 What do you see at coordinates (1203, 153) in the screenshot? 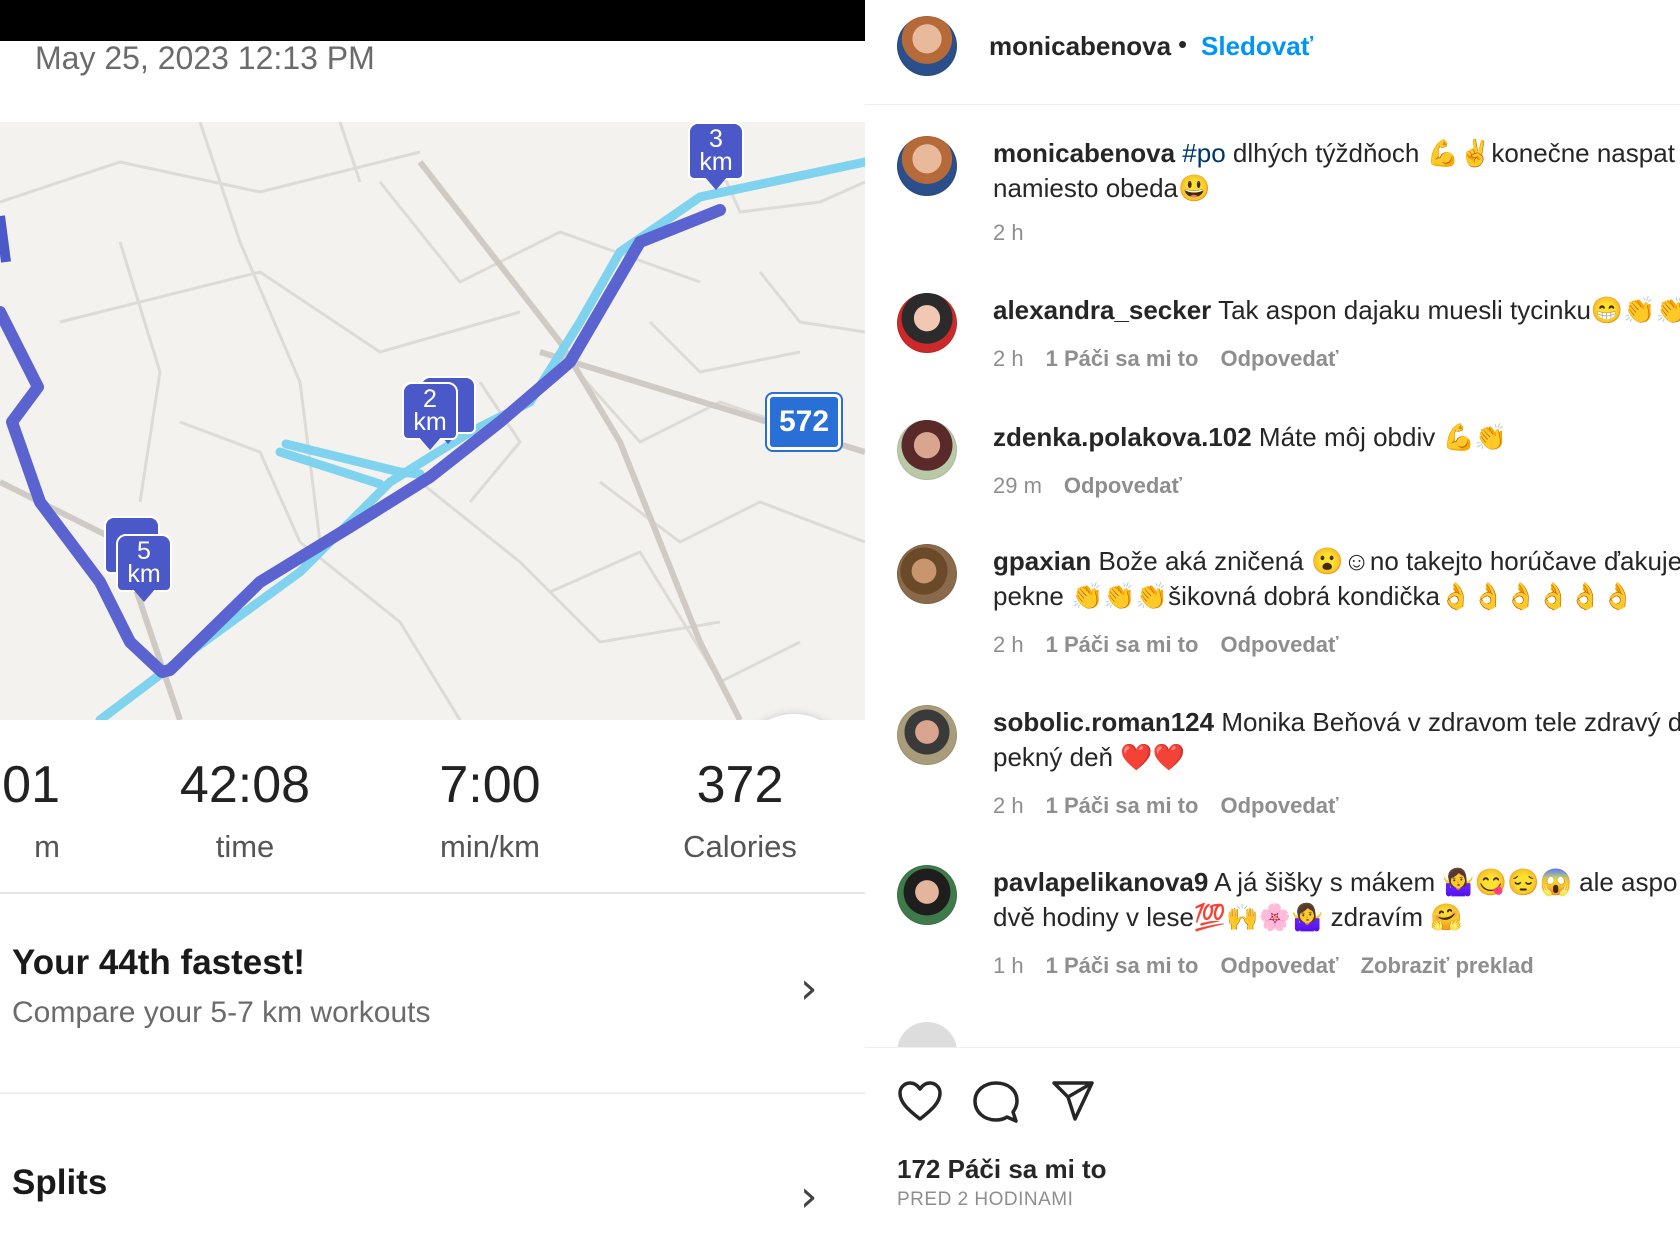
I see `hashtag-link: #po` at bounding box center [1203, 153].